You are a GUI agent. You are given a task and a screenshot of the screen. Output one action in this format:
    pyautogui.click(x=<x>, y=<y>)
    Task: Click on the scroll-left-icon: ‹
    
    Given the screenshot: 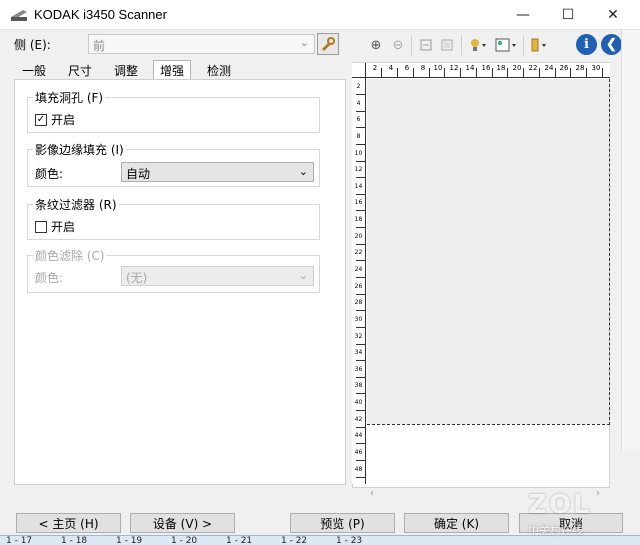 What is the action you would take?
    pyautogui.click(x=372, y=493)
    